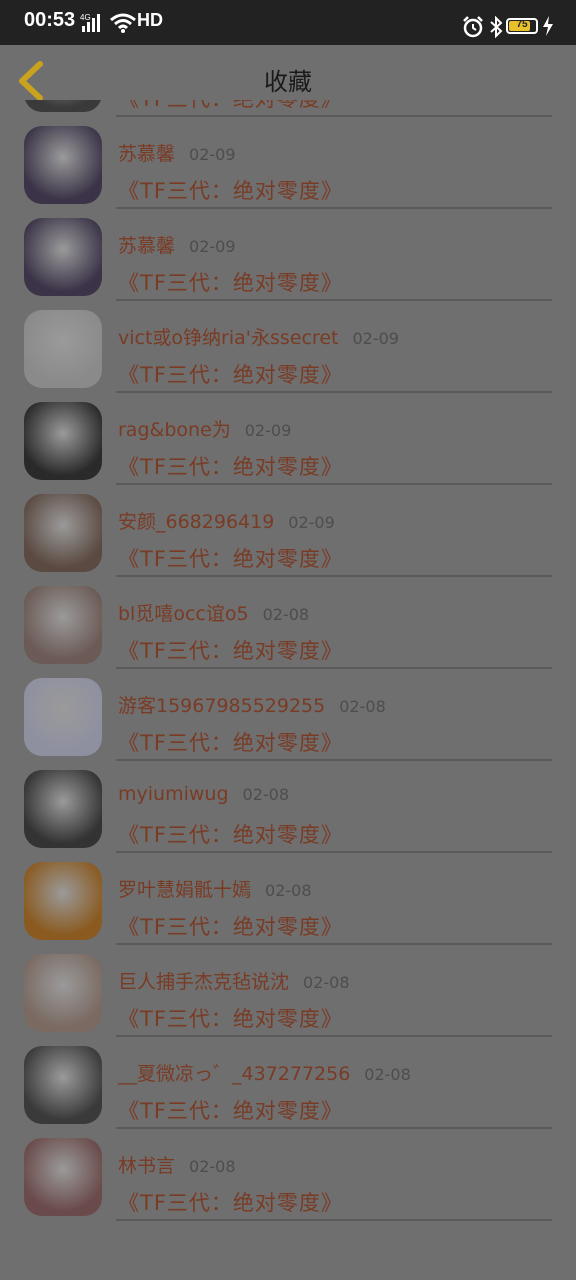 The width and height of the screenshot is (576, 1280). What do you see at coordinates (496, 27) in the screenshot?
I see `bluetooth-icon` at bounding box center [496, 27].